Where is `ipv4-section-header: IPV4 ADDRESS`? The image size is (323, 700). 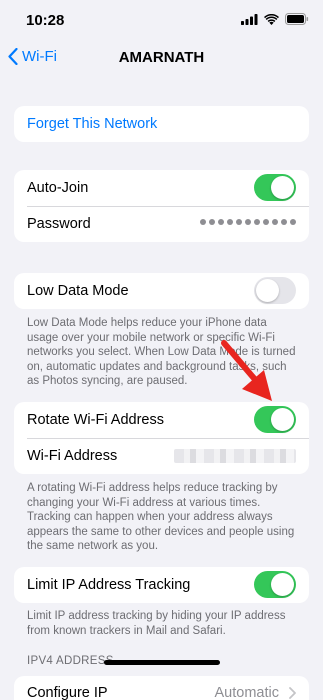 ipv4-section-header: IPV4 ADDRESS is located at coordinates (70, 661).